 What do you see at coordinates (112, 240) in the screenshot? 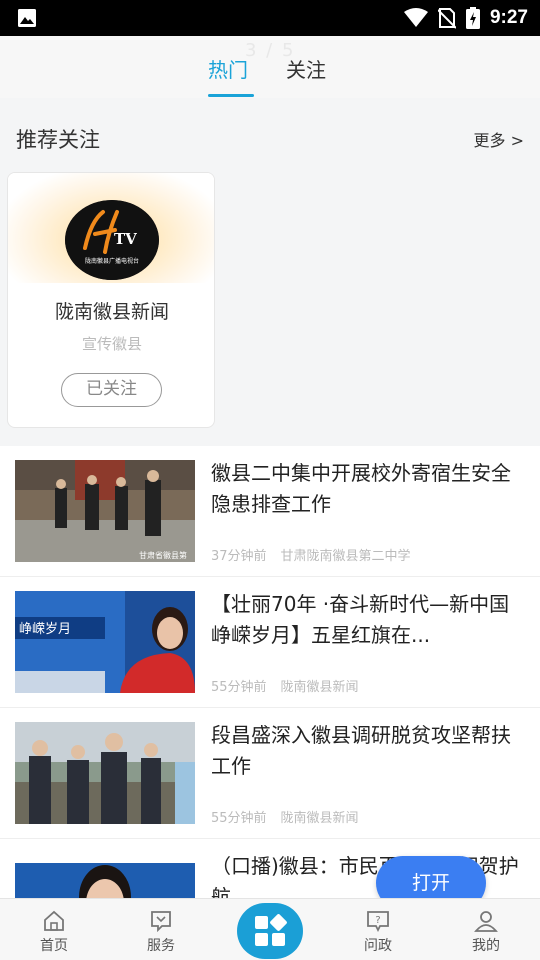
I see `htv-logo: TV 陇南徽县广播电视台` at bounding box center [112, 240].